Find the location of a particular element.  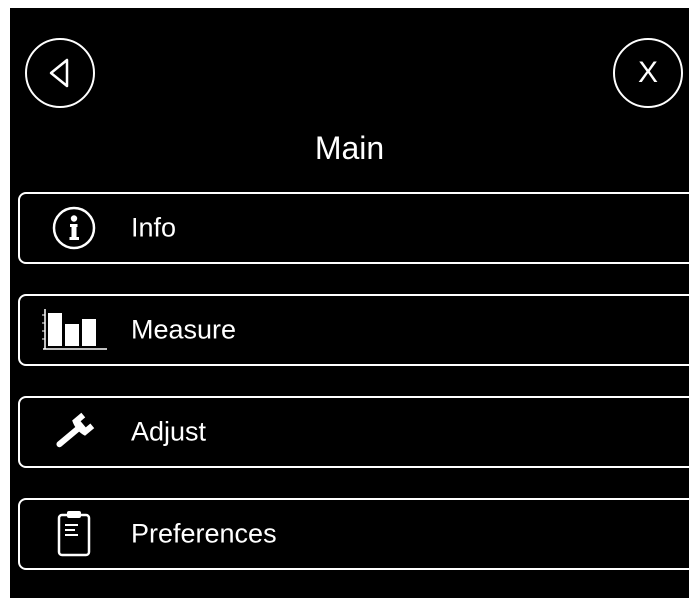

menu-item-adjust: Adjust is located at coordinates (353, 432).